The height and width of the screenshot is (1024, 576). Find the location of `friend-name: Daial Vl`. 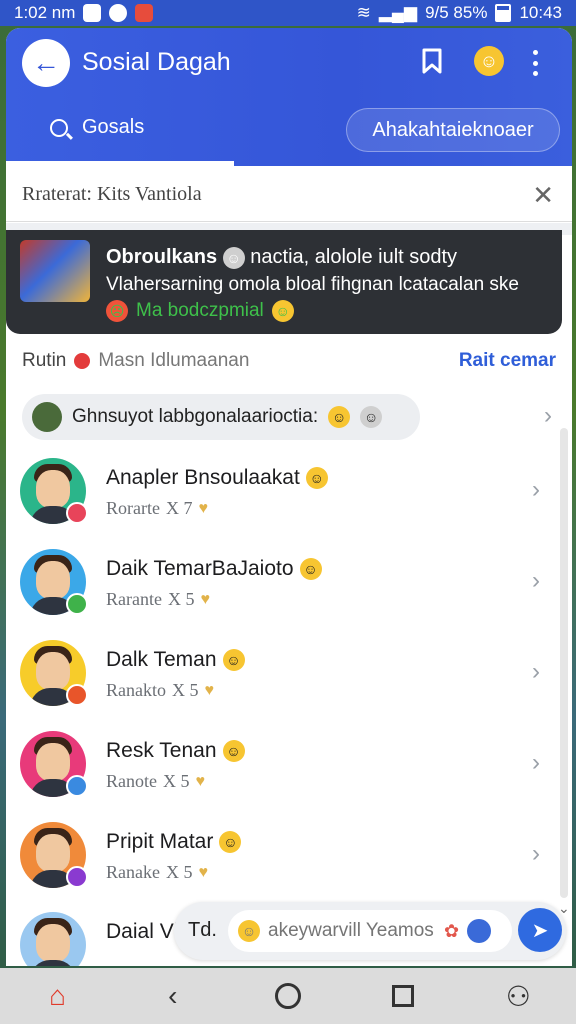

friend-name: Daial Vl is located at coordinates (142, 931).